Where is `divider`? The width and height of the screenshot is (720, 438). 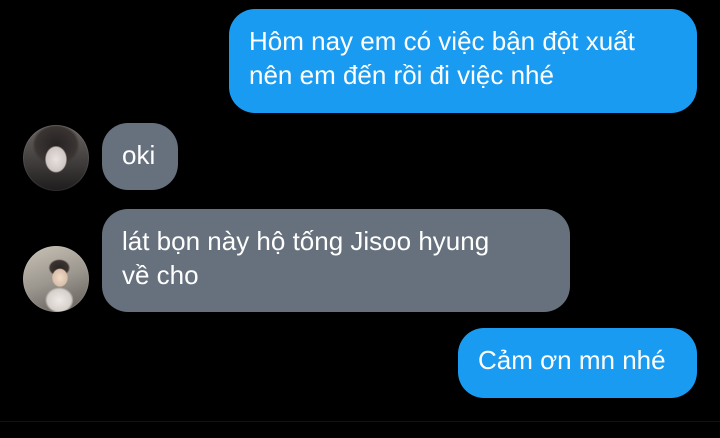 divider is located at coordinates (360, 421).